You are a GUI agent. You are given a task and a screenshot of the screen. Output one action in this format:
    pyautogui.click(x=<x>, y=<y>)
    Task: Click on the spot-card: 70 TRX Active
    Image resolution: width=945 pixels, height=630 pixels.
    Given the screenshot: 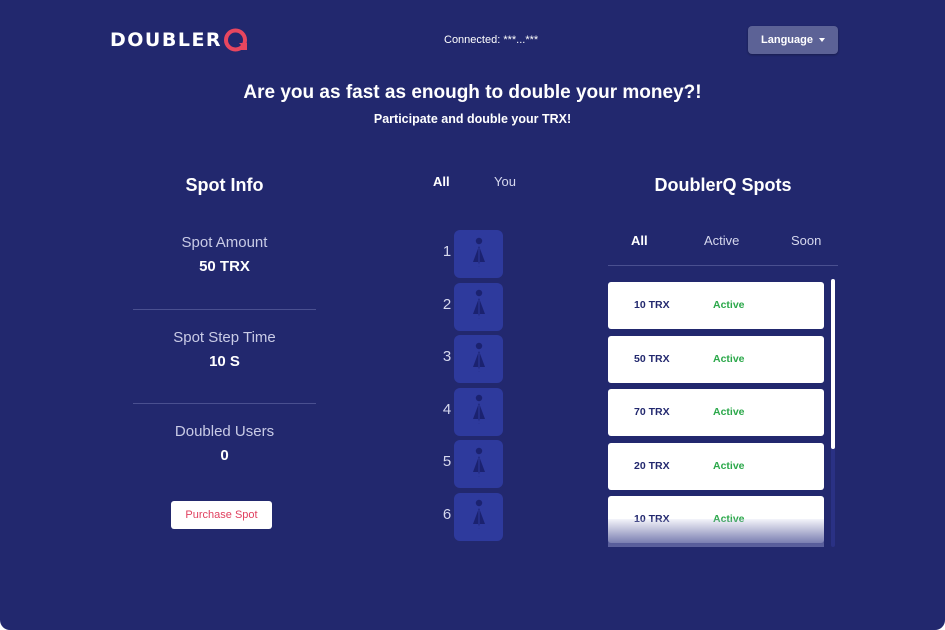 What is the action you would take?
    pyautogui.click(x=716, y=412)
    